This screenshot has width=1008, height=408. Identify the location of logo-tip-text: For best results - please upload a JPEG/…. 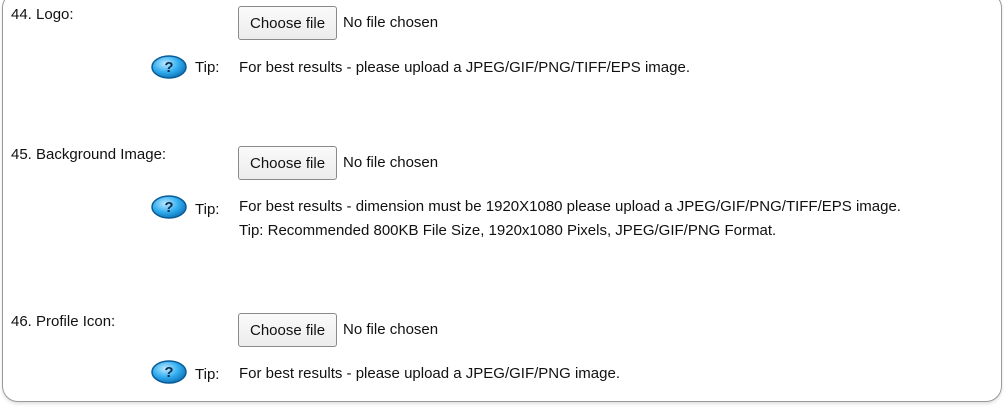
(464, 68).